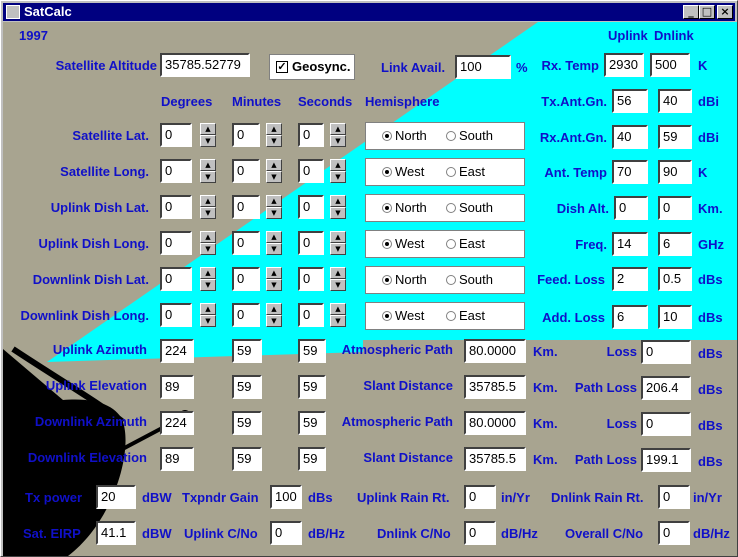 This screenshot has width=738, height=557. Describe the element at coordinates (495, 387) in the screenshot. I see `path-value-output: 35785.5` at that location.